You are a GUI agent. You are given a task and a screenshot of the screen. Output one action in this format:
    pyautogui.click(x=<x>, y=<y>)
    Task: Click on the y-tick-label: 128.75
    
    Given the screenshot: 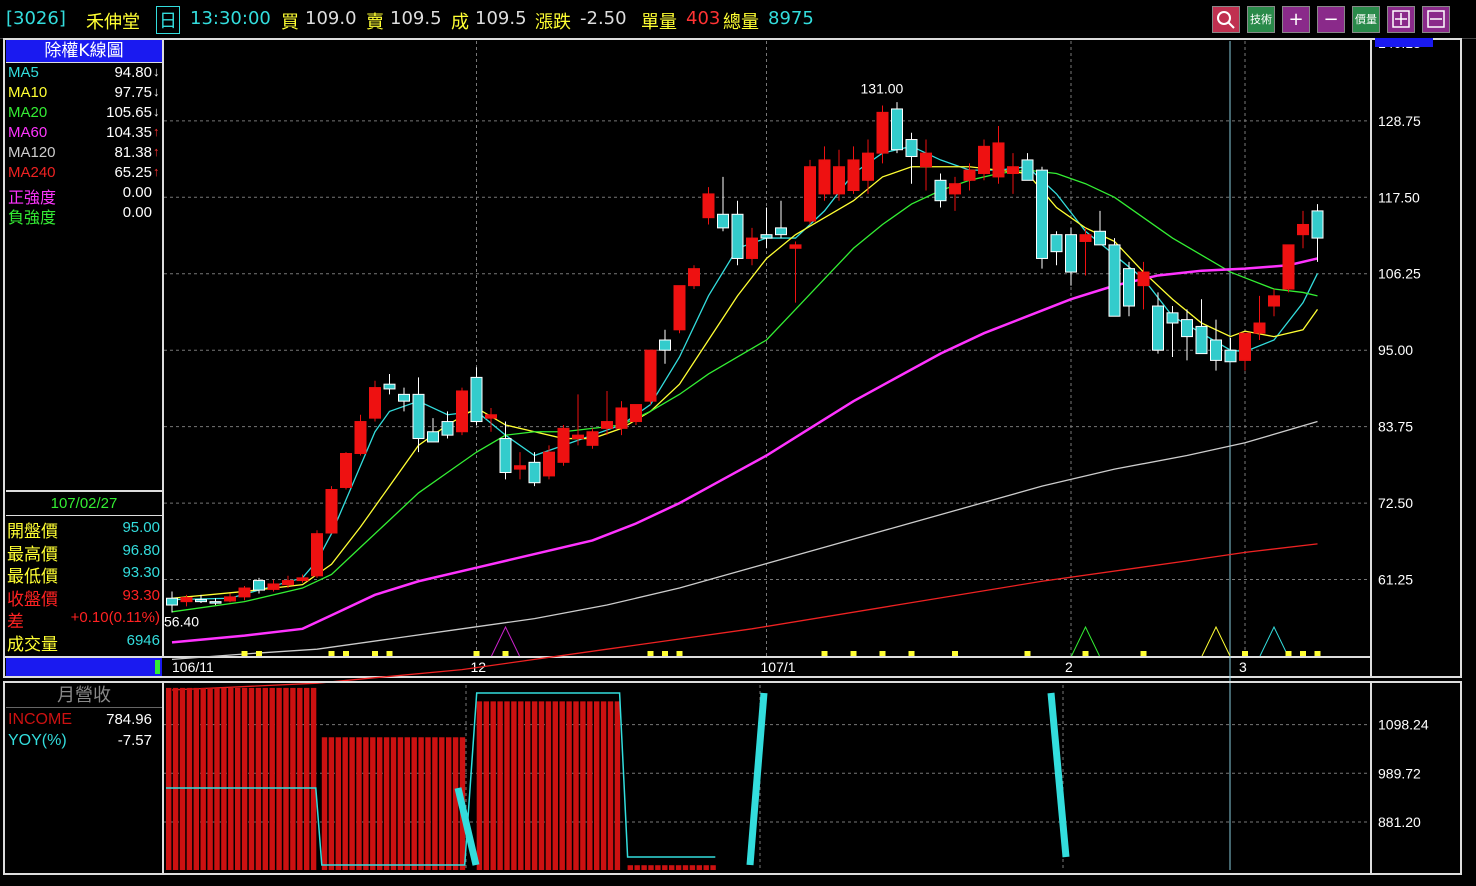 What is the action you would take?
    pyautogui.click(x=1399, y=121)
    